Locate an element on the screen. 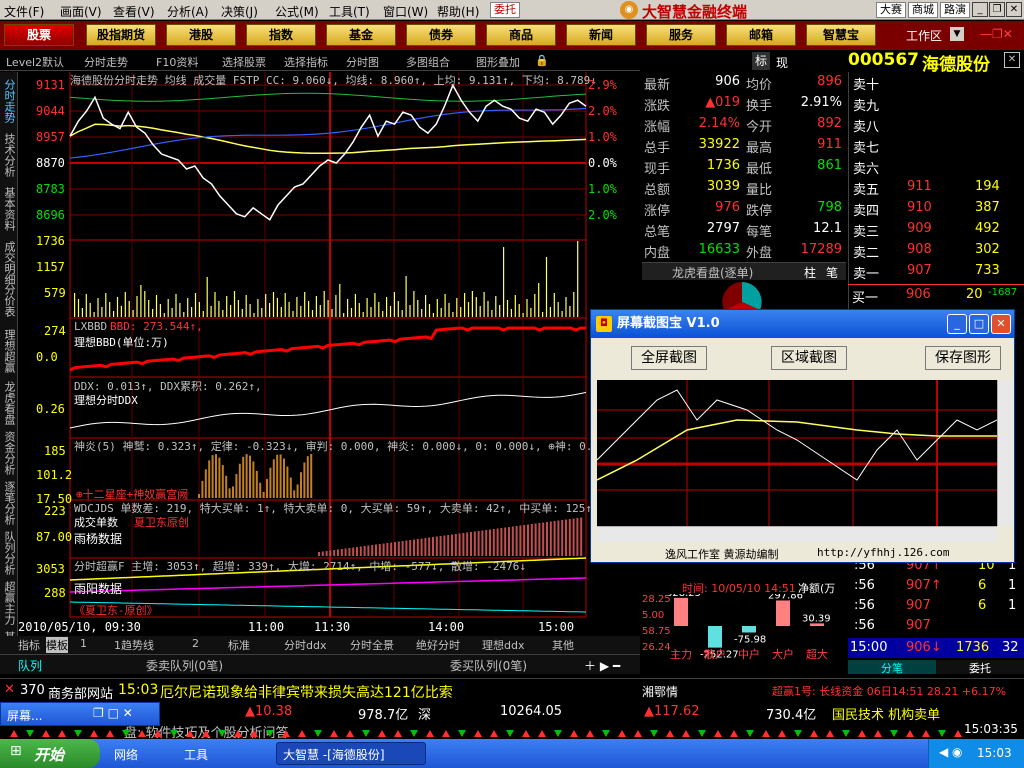  indicator-tab: 1 is located at coordinates (83, 643).